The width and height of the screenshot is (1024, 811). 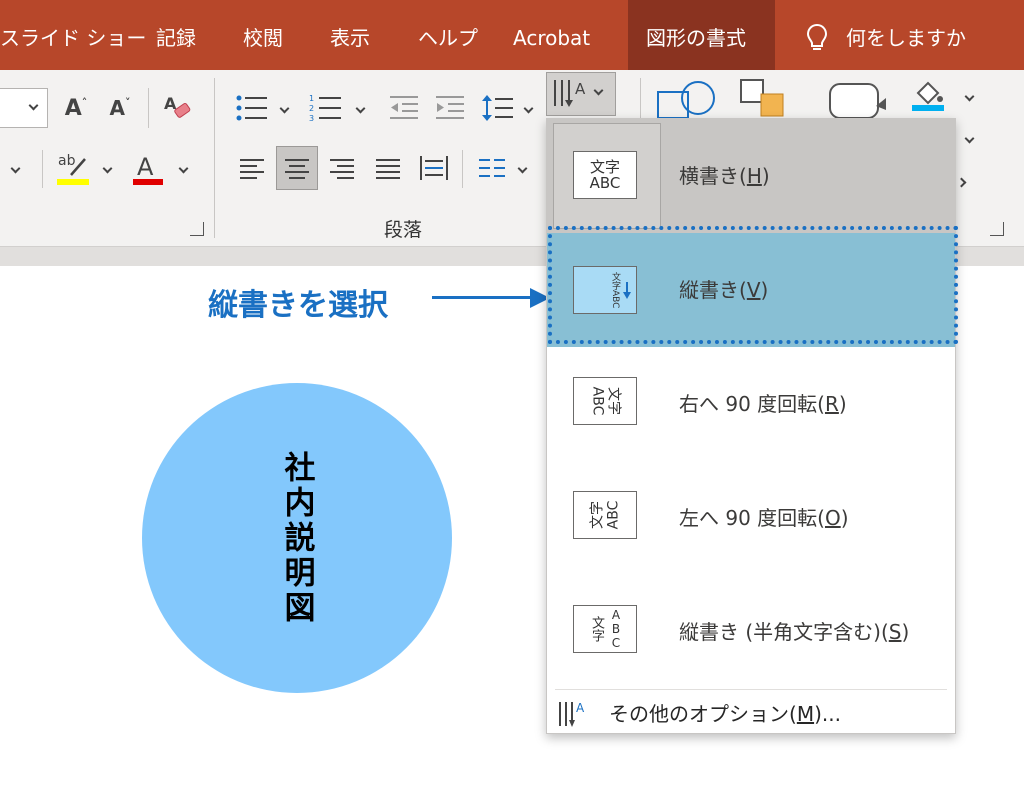 I want to click on justify-glyph, so click(x=388, y=169).